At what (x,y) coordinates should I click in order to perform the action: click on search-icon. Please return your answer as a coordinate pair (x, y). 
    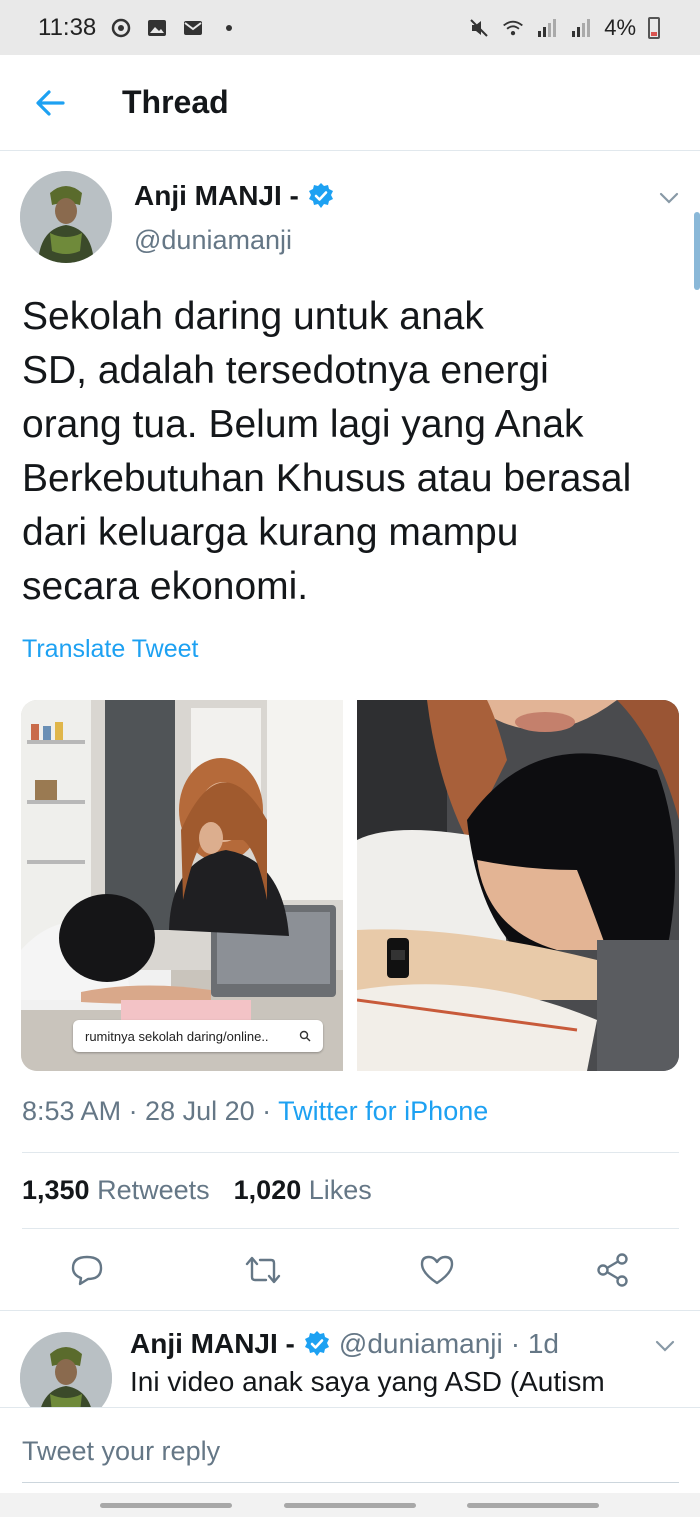
    Looking at the image, I should click on (305, 1036).